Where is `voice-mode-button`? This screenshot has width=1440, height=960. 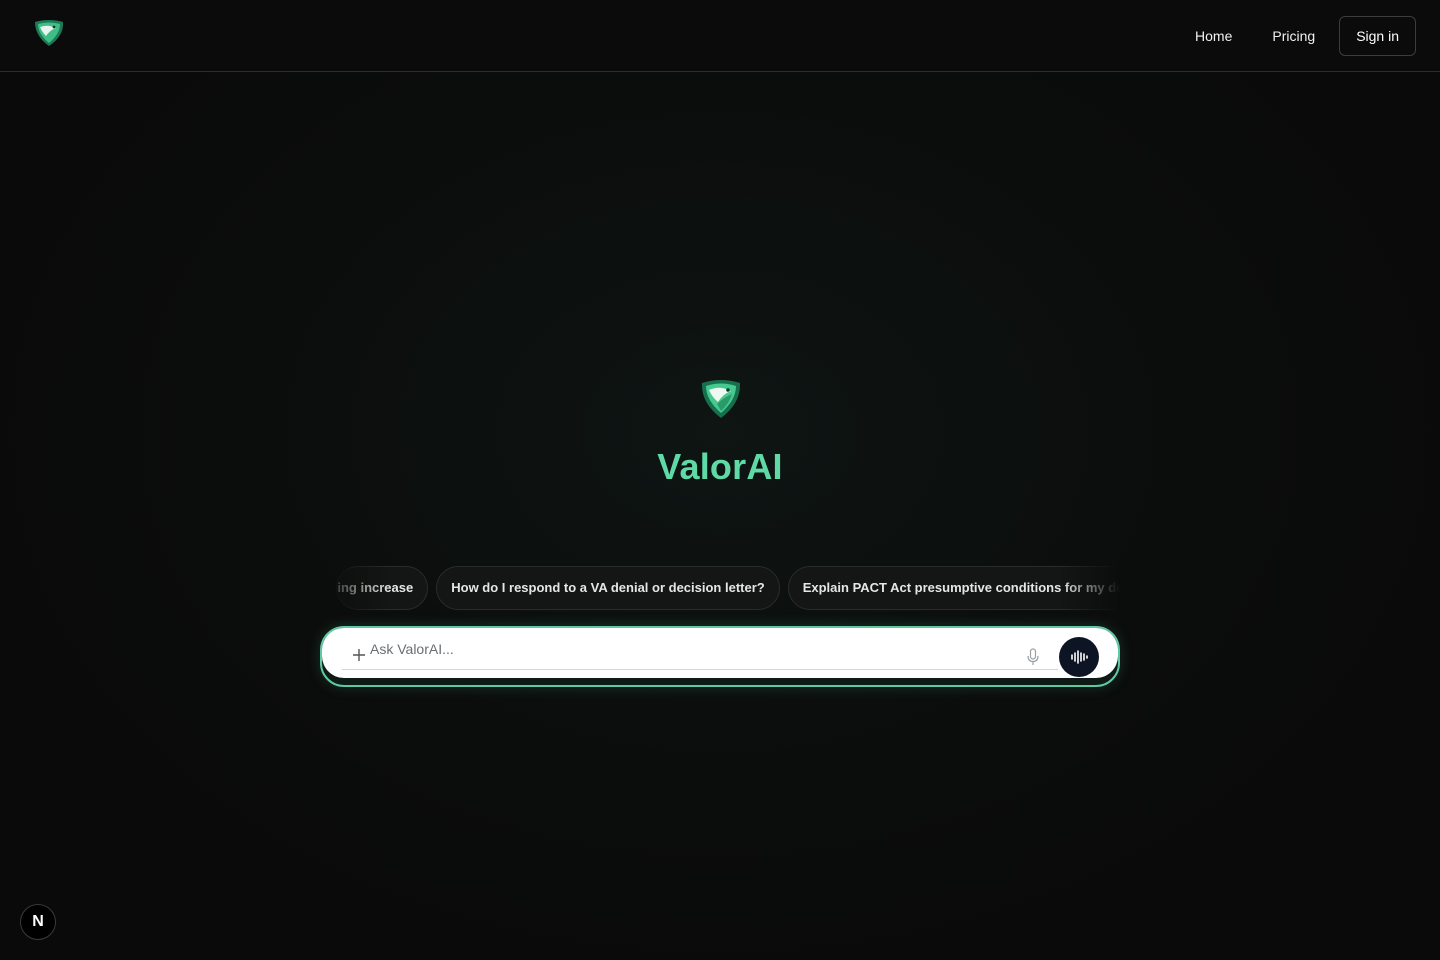
voice-mode-button is located at coordinates (1079, 657).